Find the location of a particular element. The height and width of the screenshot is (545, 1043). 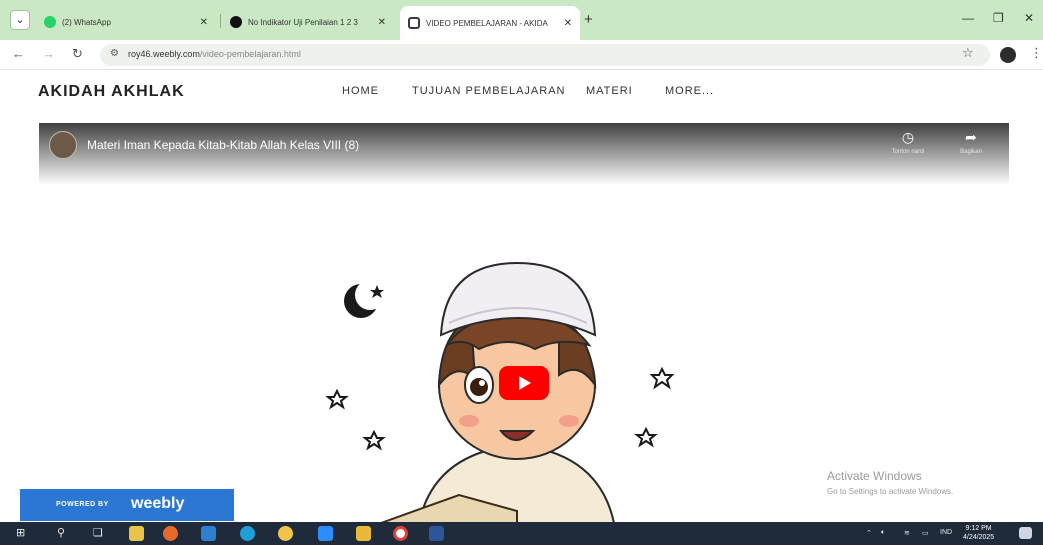

tab-title: No Indikator Uji Penilaian 1 2 3 is located at coordinates (303, 22).